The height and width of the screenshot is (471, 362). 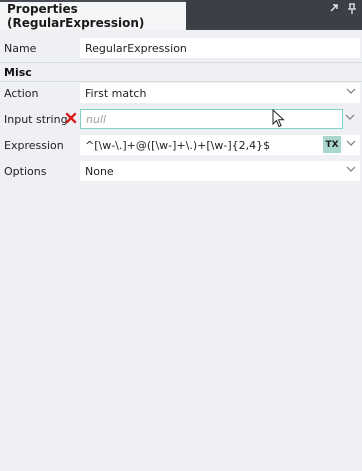 I want to click on titlebar-icons, so click(x=343, y=10).